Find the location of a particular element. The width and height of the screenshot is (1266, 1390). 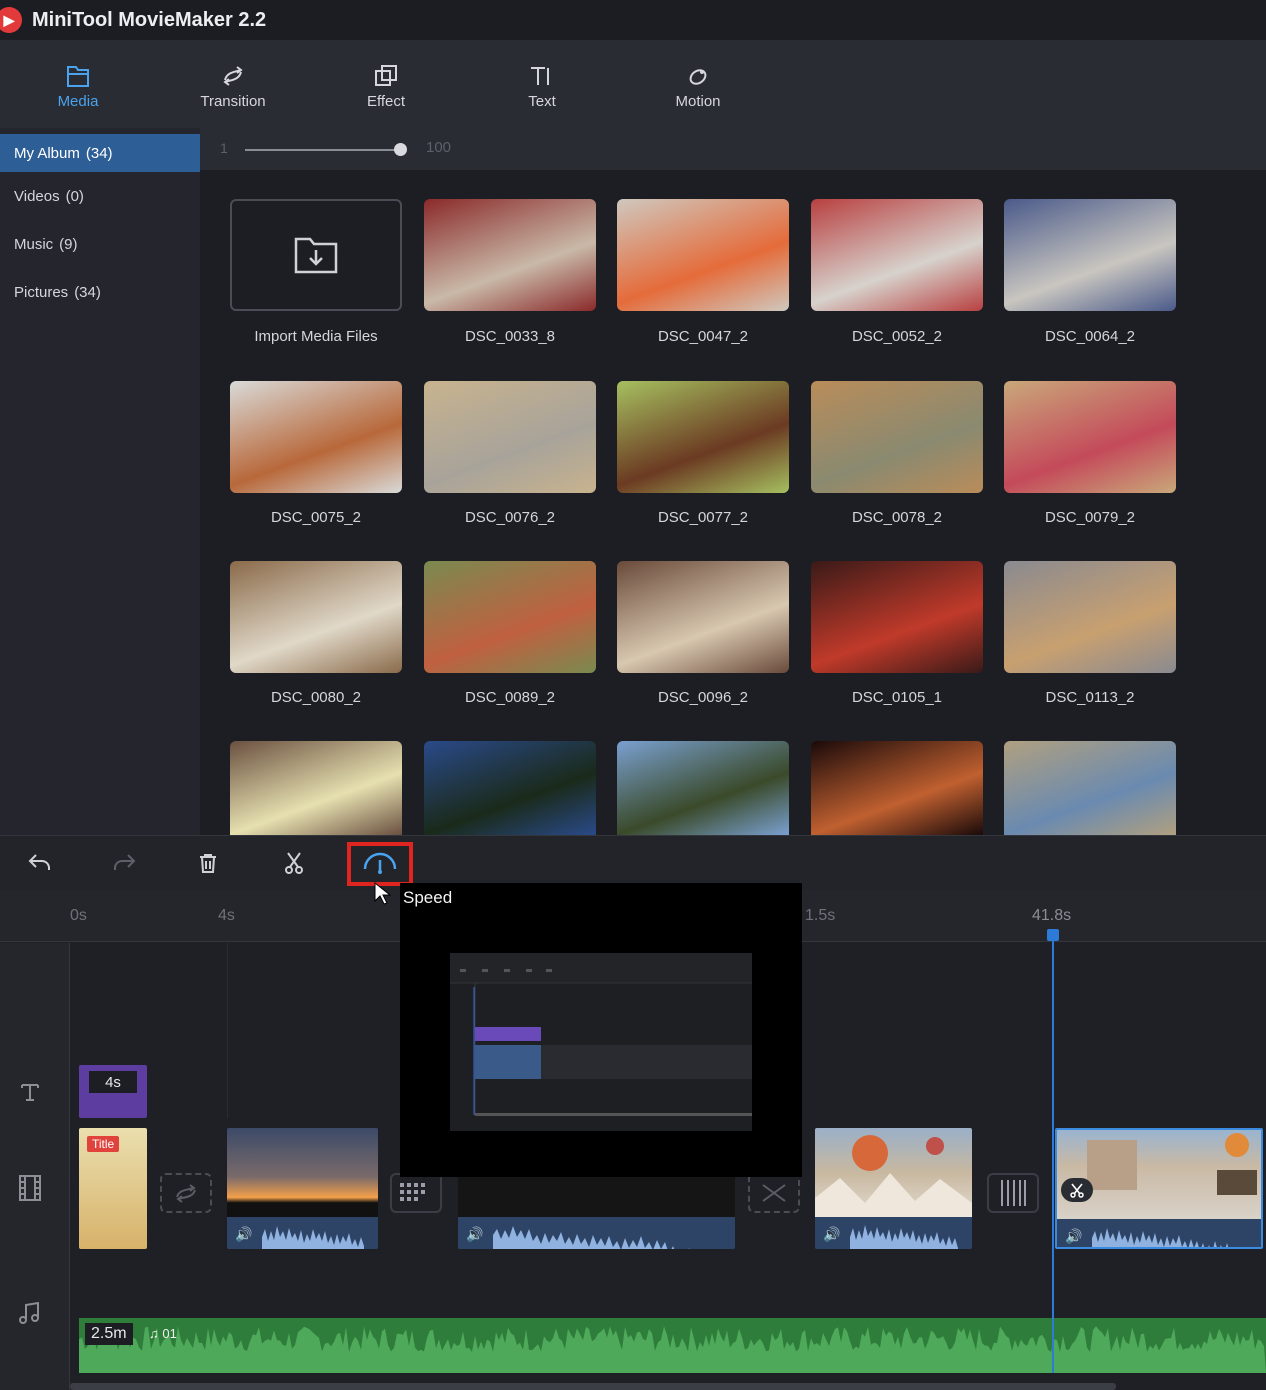

speedometer-icon is located at coordinates (380, 863).